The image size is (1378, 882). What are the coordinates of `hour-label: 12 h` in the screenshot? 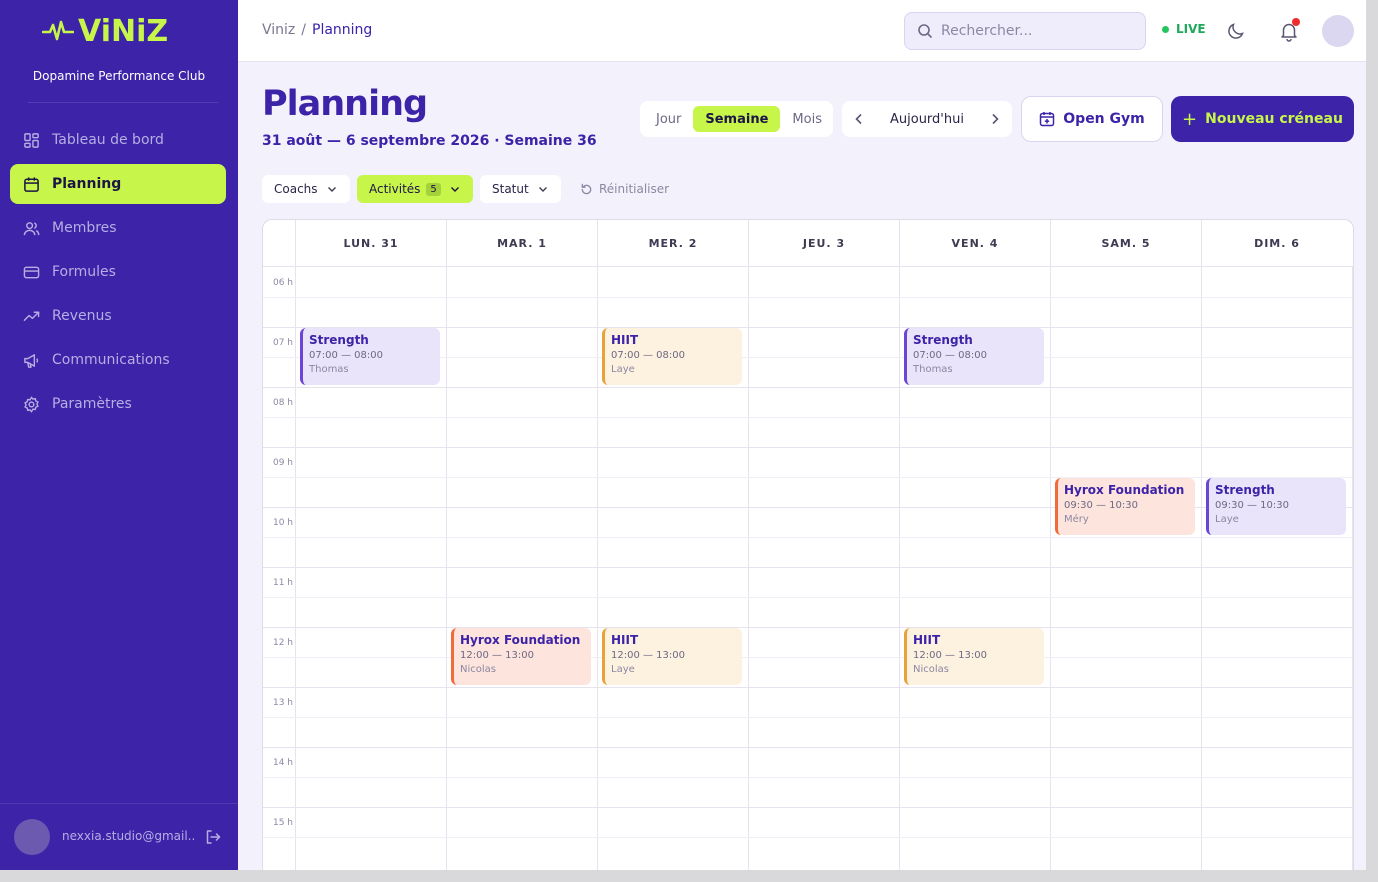 It's located at (282, 643).